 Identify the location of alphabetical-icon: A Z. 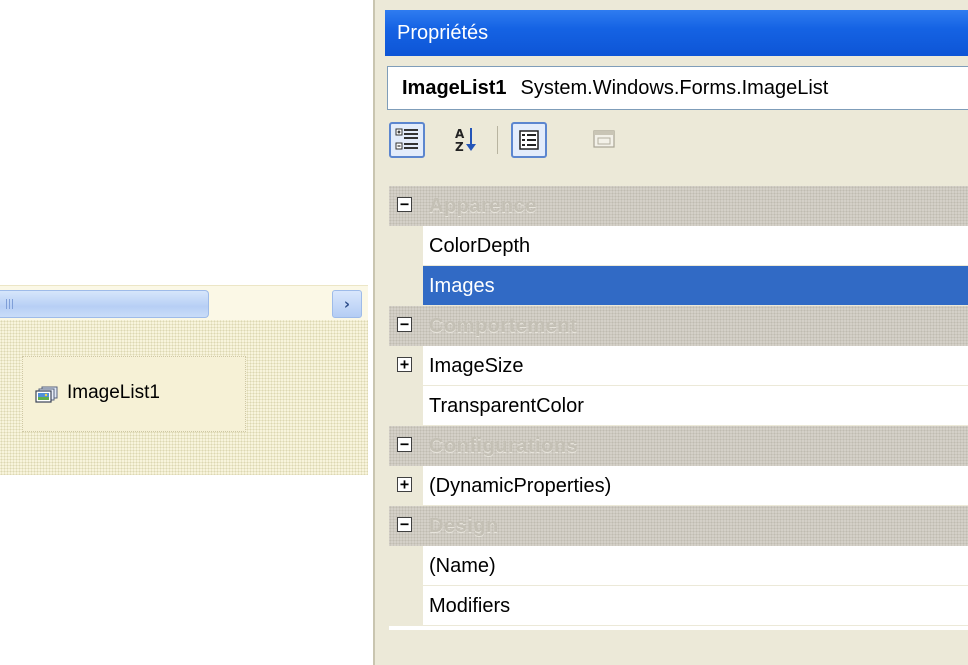
(465, 140).